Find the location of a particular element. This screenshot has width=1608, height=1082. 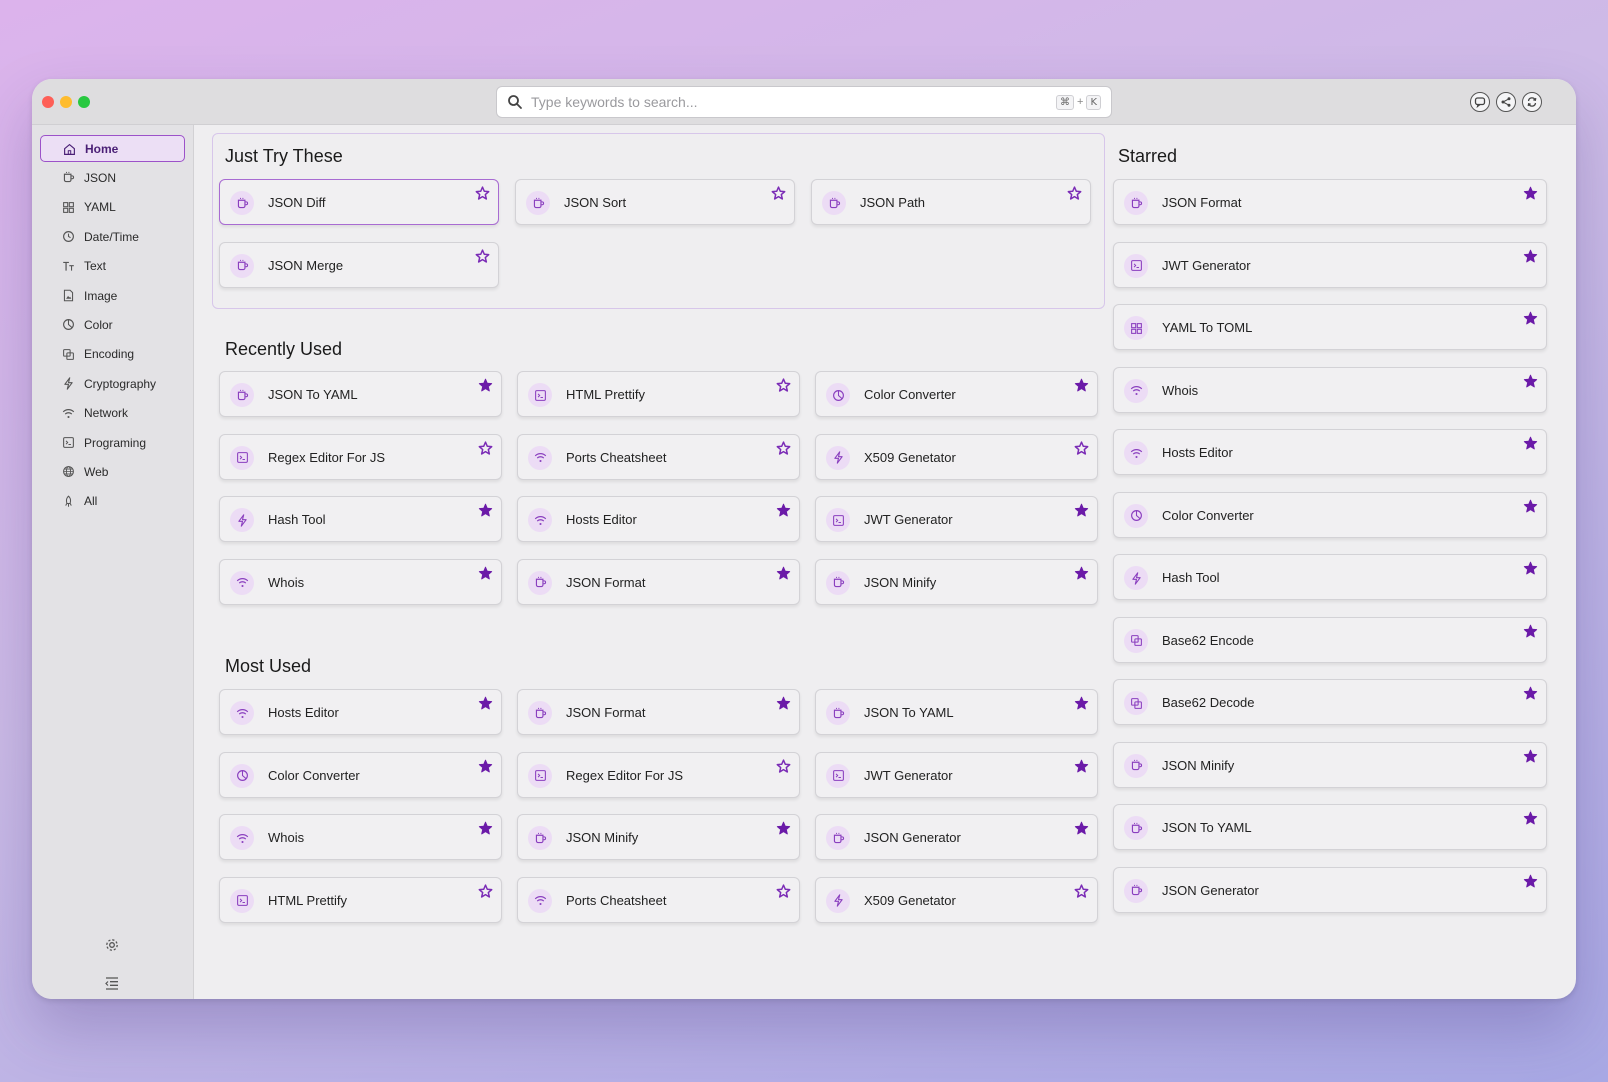

sidebar-item-home: Home is located at coordinates (112, 148).